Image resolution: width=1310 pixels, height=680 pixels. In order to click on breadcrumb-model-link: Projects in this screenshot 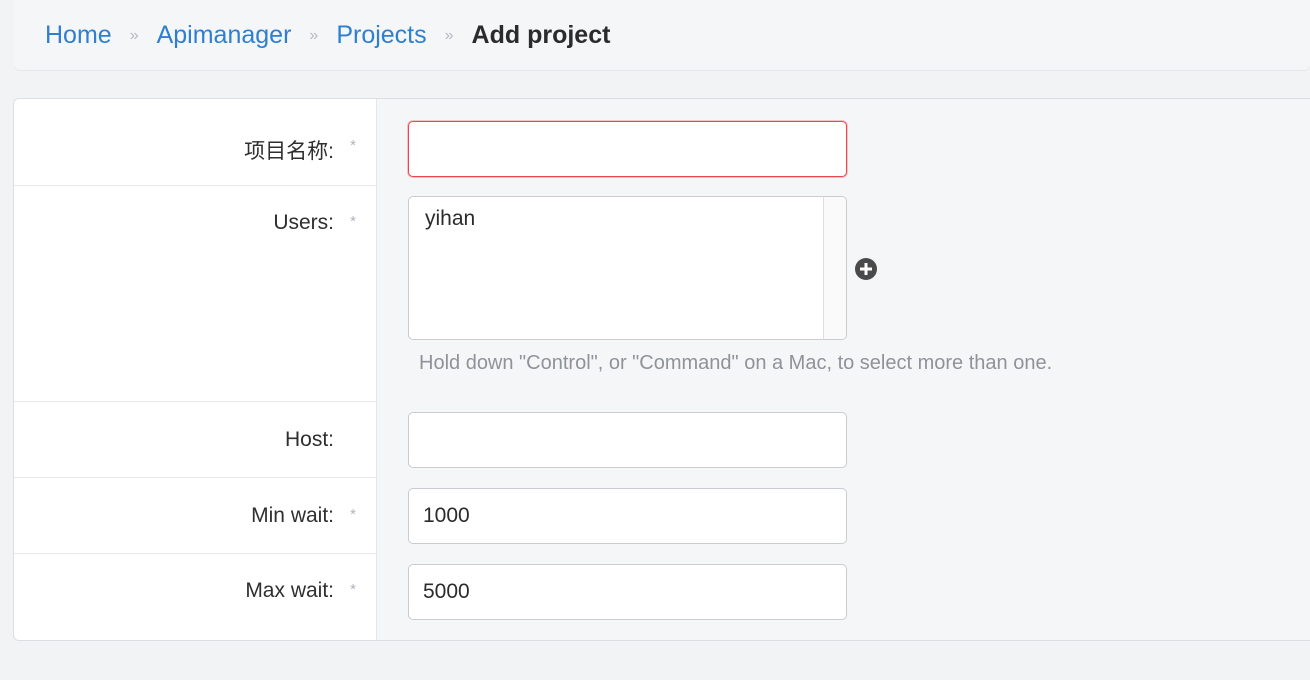, I will do `click(381, 35)`.